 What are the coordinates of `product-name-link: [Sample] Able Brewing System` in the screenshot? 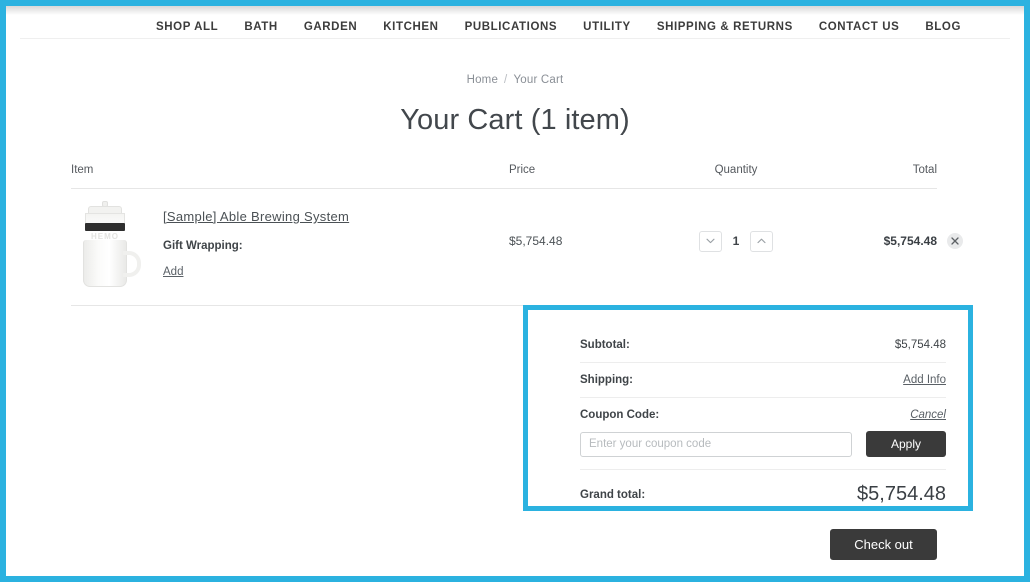 It's located at (256, 216).